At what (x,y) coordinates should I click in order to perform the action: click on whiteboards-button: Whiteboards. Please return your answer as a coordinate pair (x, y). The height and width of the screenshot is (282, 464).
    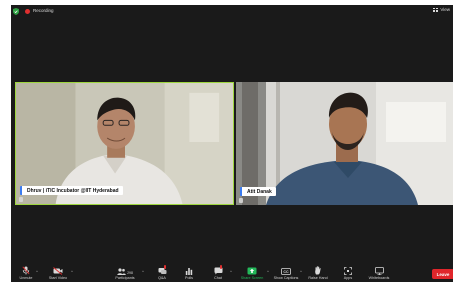
    Looking at the image, I should click on (379, 273).